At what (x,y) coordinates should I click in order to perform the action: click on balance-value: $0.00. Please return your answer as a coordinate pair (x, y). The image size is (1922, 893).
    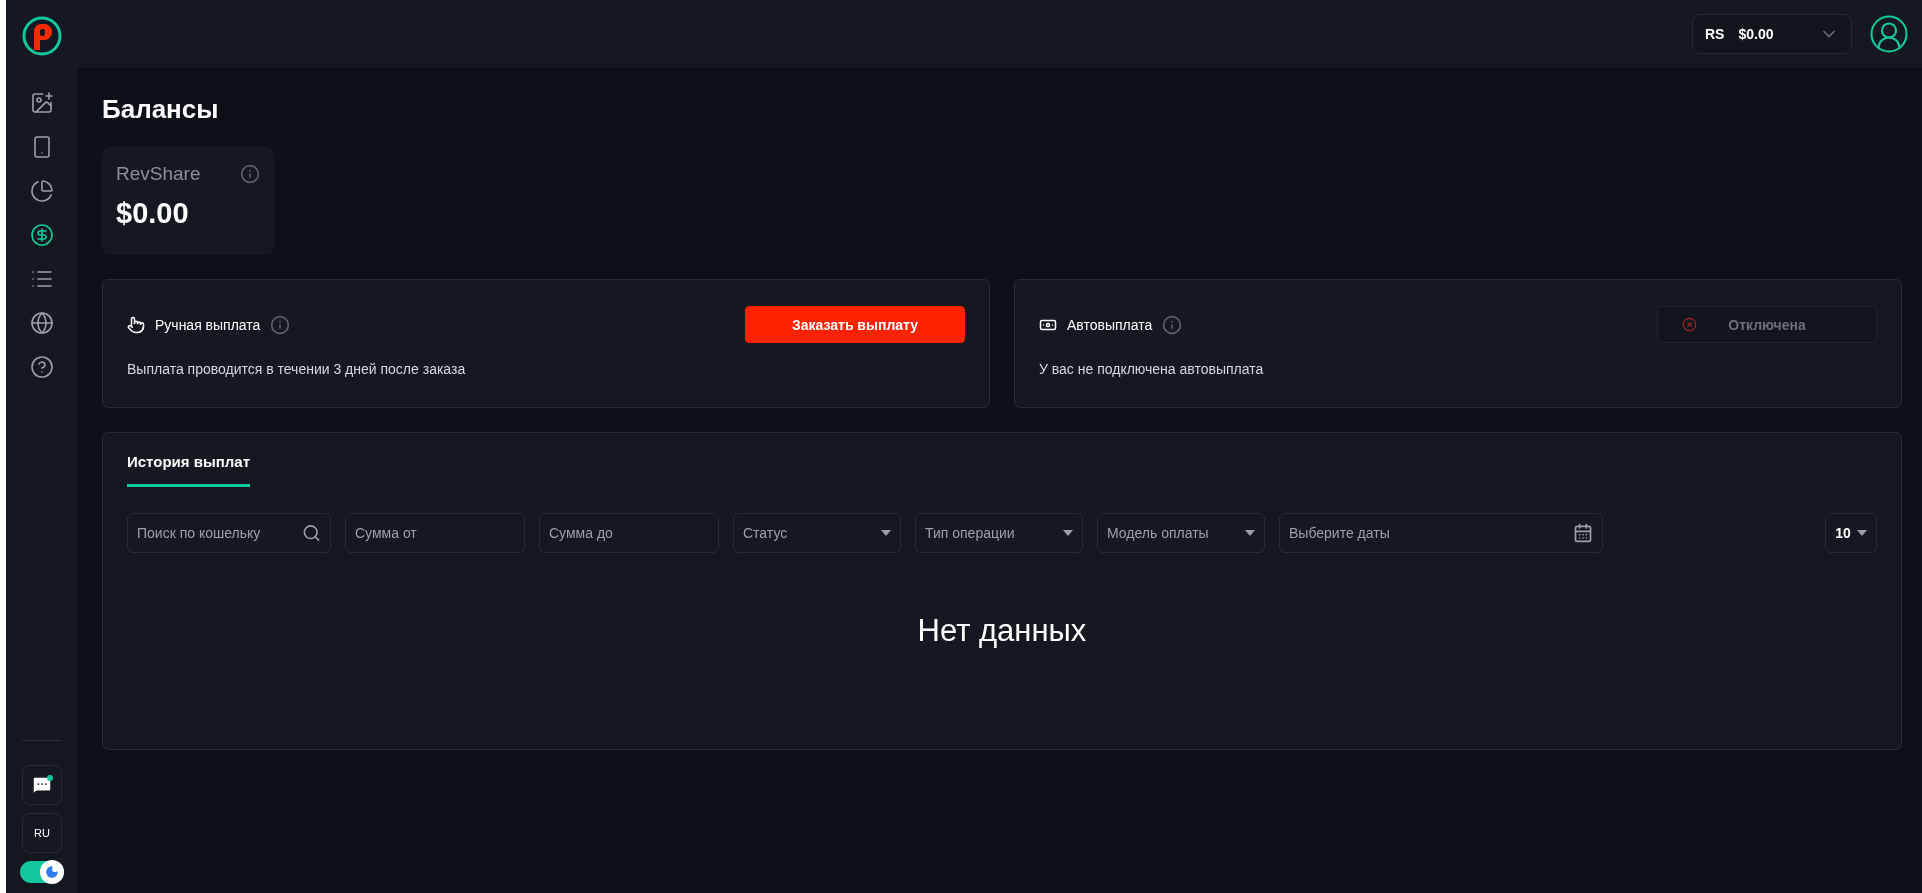
    Looking at the image, I should click on (153, 213).